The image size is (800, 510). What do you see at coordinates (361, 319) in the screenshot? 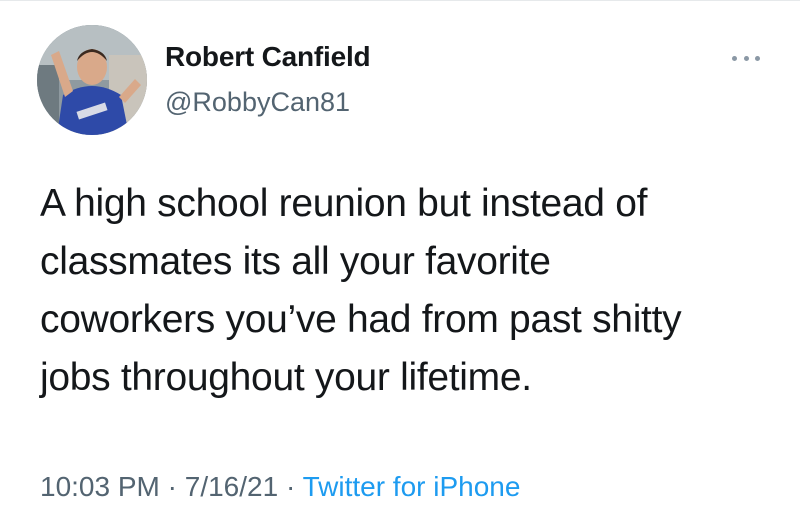
I see `tweet-text-line: coworkers you’ve had from past shitty` at bounding box center [361, 319].